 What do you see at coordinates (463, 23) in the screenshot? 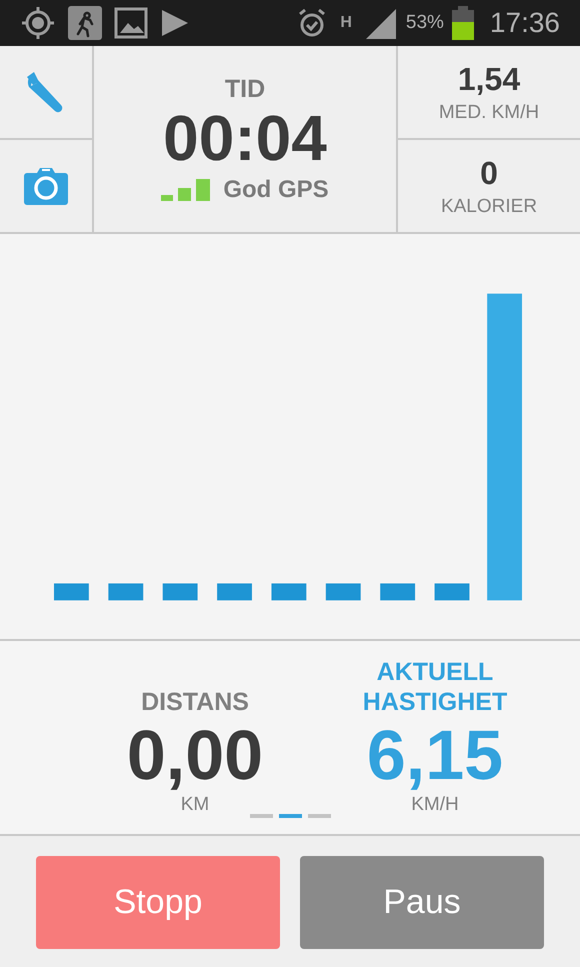
I see `battery-icon` at bounding box center [463, 23].